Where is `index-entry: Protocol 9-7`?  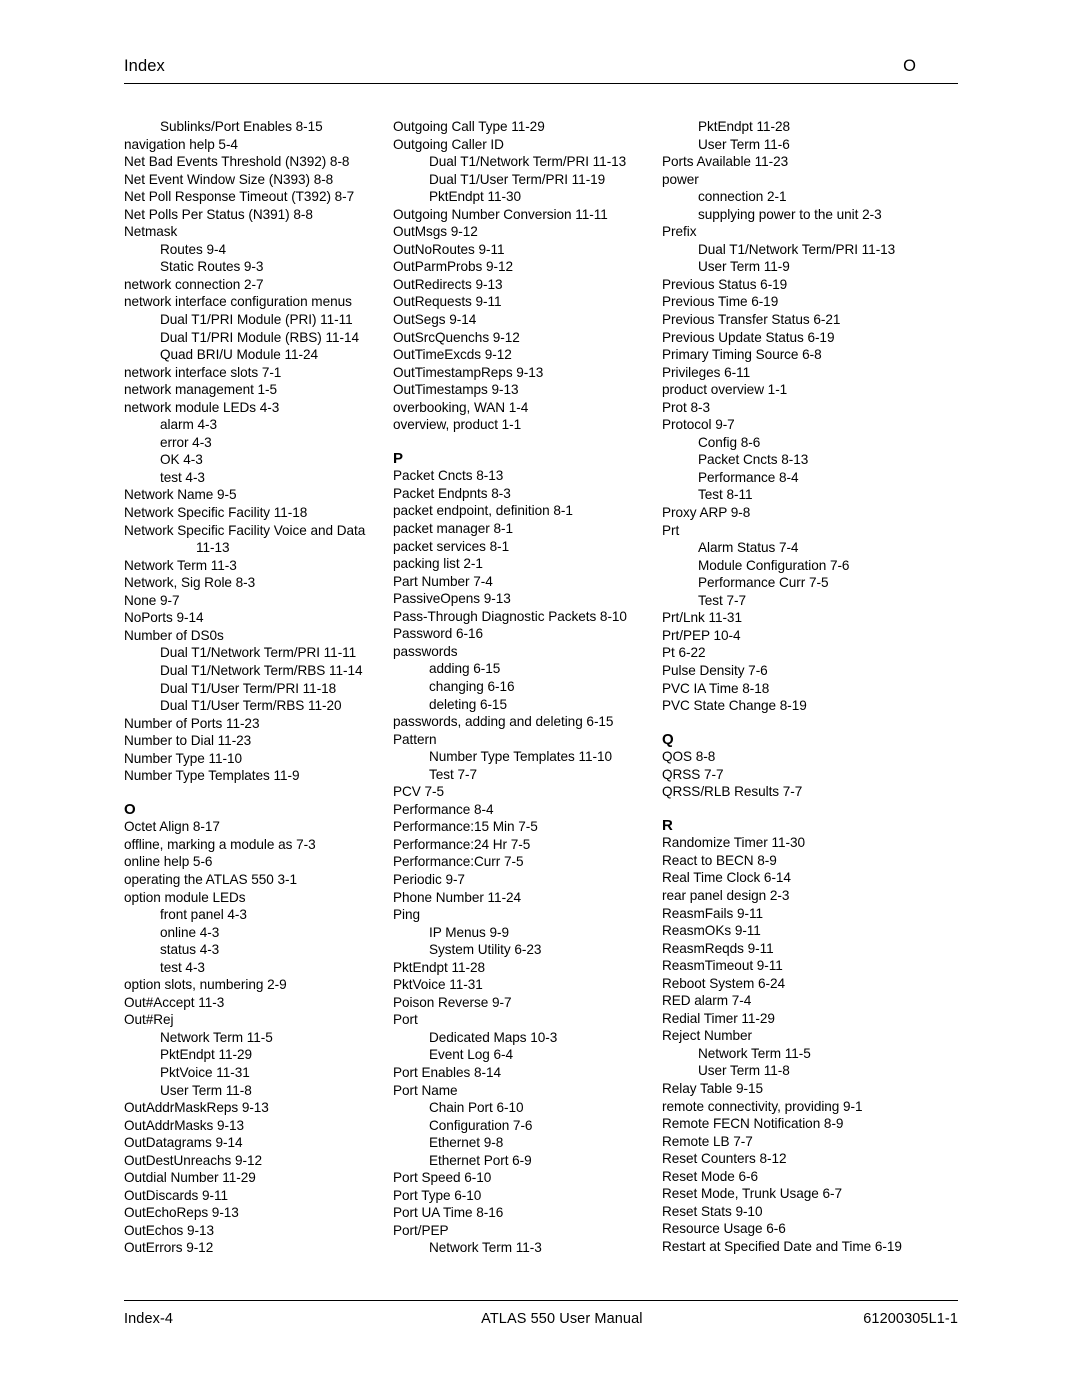
index-entry: Protocol 9-7 is located at coordinates (698, 425).